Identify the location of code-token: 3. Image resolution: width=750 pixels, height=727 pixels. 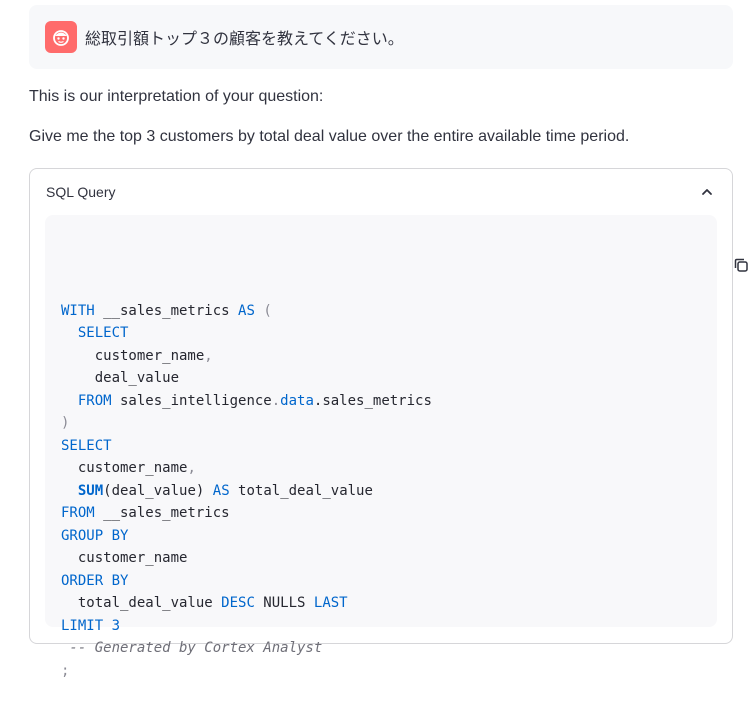
(116, 625).